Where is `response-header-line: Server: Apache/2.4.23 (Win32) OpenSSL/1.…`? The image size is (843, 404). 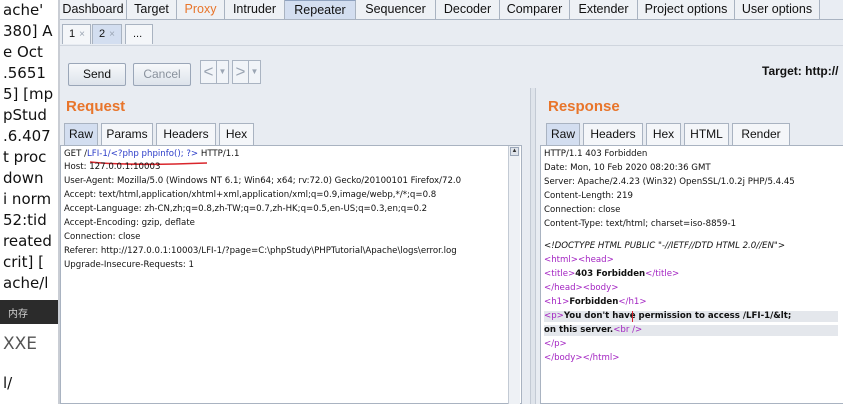
response-header-line: Server: Apache/2.4.23 (Win32) OpenSSL/1.… is located at coordinates (669, 182).